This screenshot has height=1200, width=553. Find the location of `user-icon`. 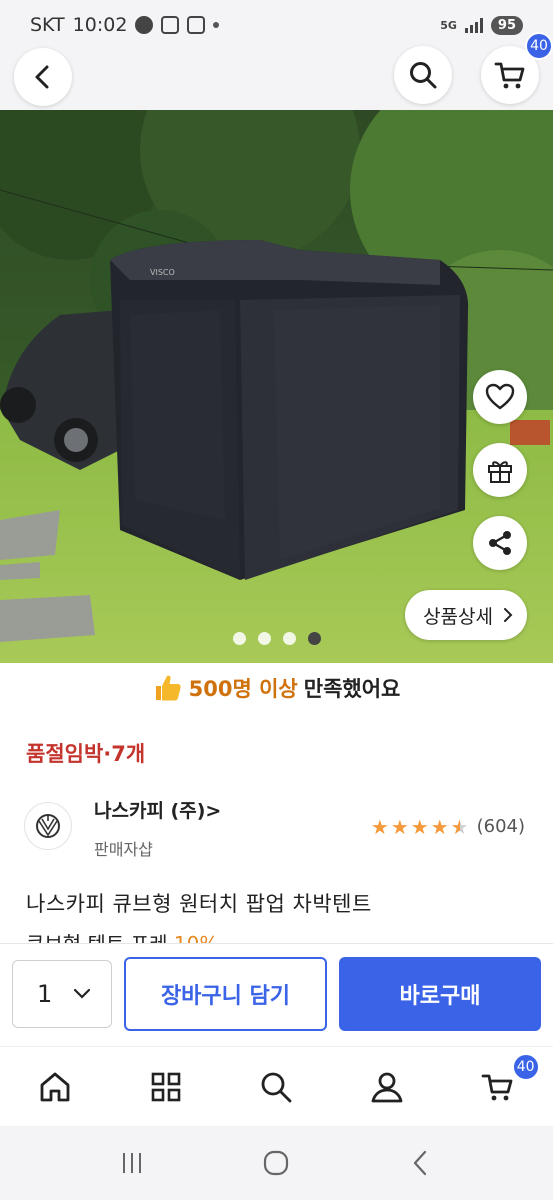

user-icon is located at coordinates (387, 1087).